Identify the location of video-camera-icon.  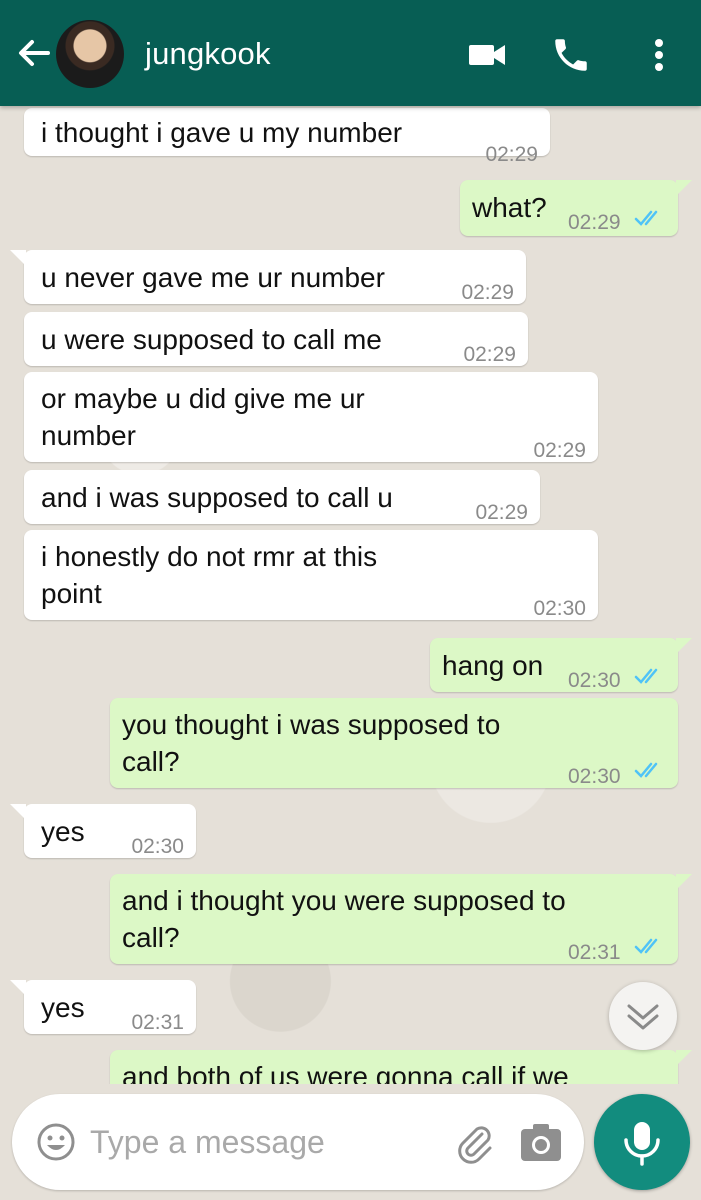
(487, 55).